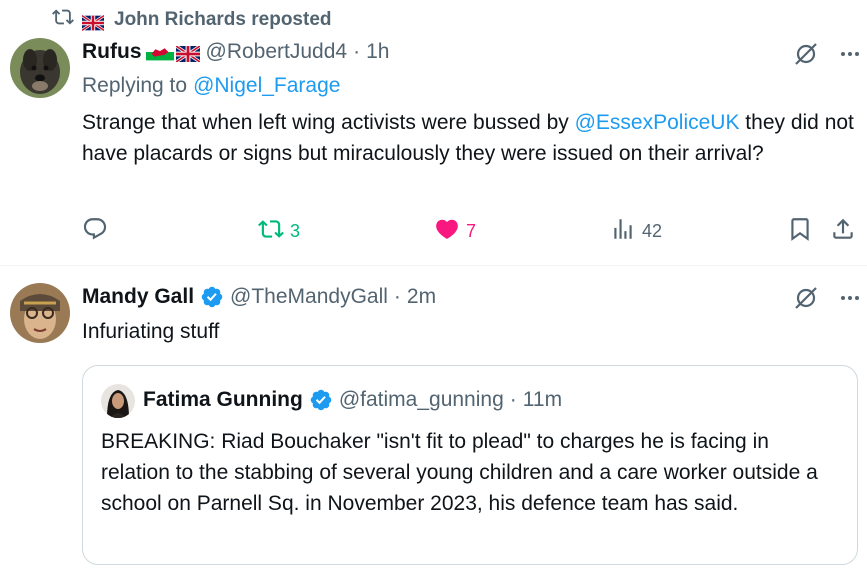 Image resolution: width=867 pixels, height=574 pixels. I want to click on reply-button, so click(95, 231).